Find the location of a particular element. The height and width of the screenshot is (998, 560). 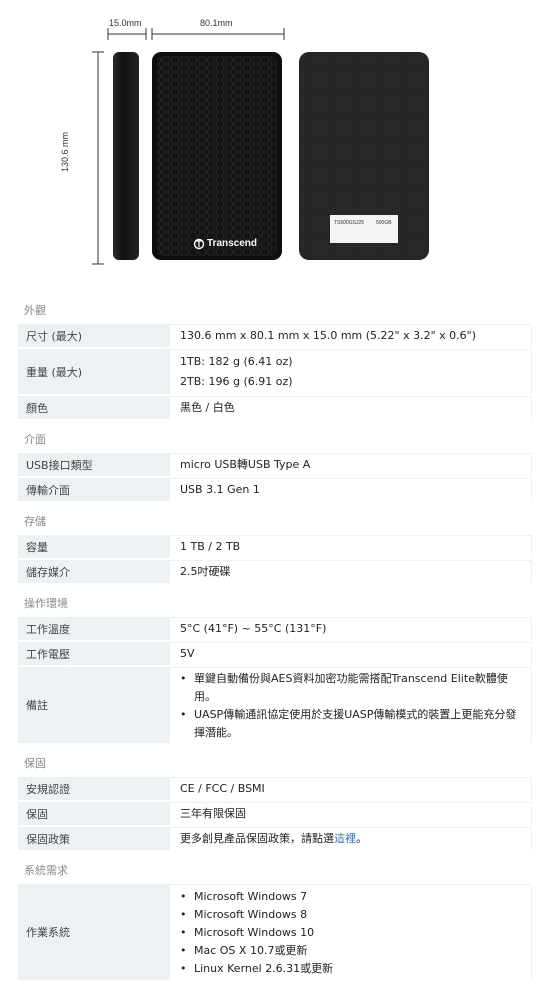

spec-value-line: 5°C (41°F) ~ 55°C (131°F) is located at coordinates (253, 628).